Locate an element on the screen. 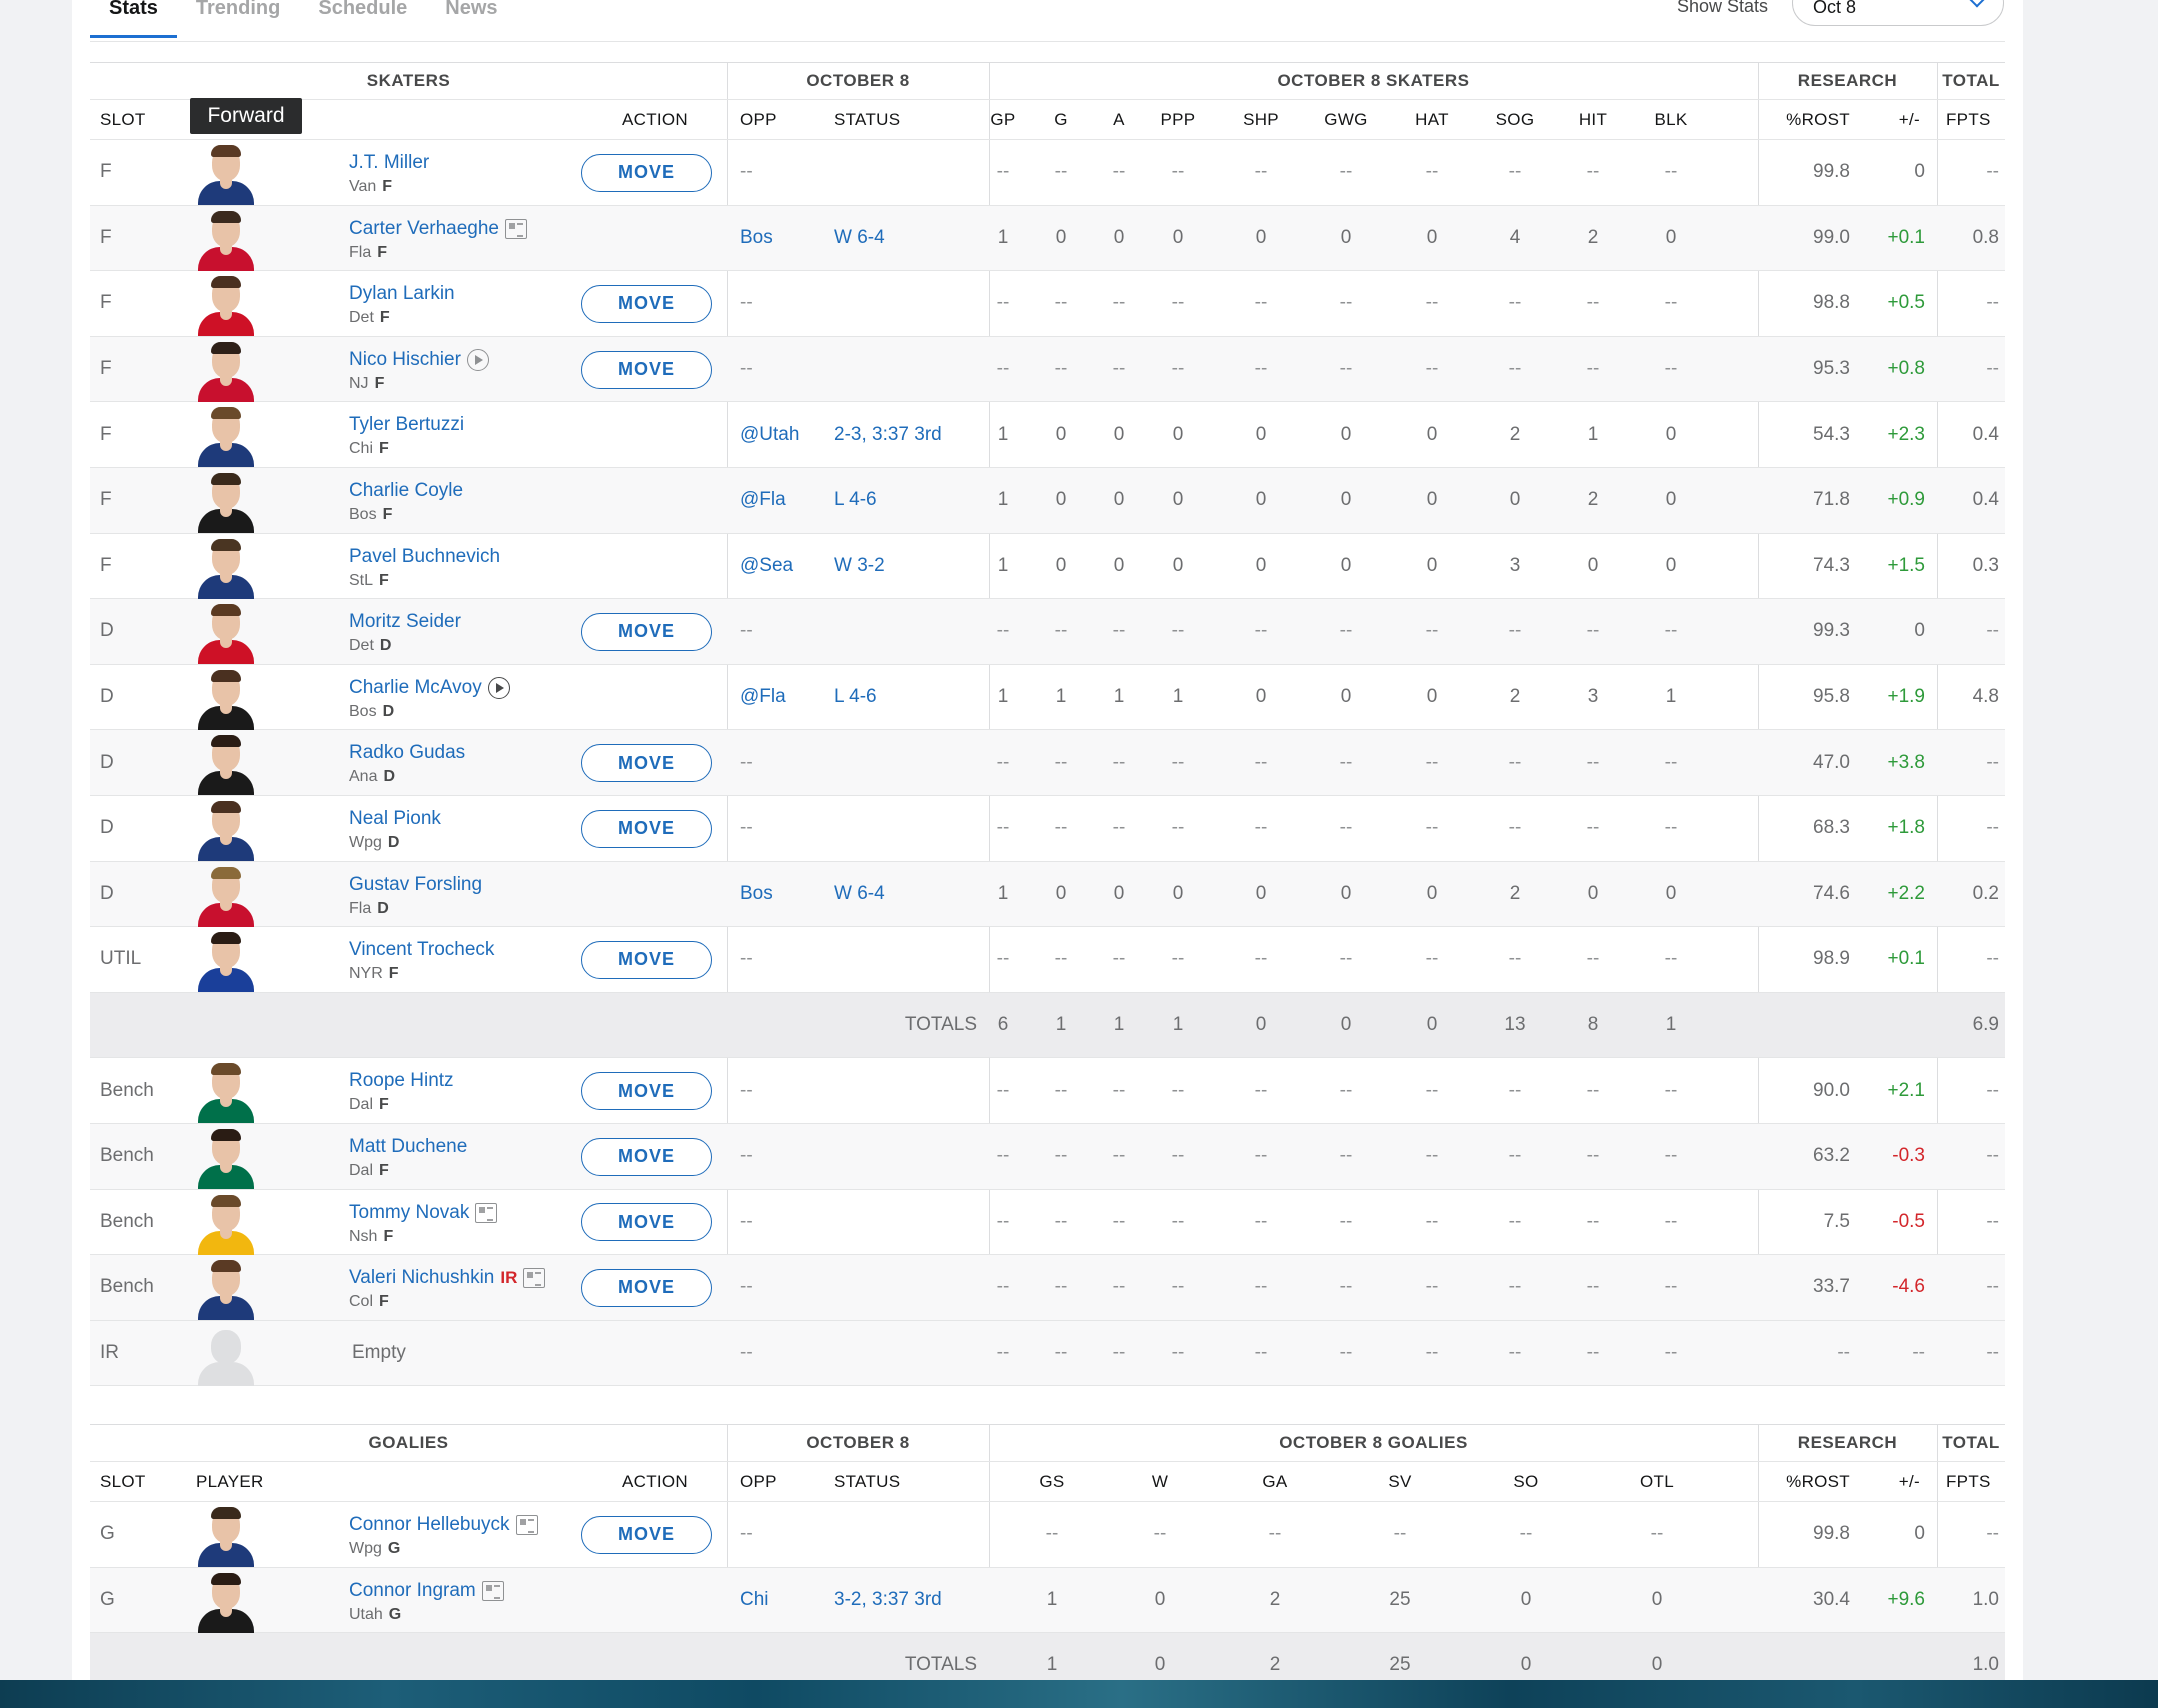  player-name: Tyler Bertuzzi is located at coordinates (406, 425).